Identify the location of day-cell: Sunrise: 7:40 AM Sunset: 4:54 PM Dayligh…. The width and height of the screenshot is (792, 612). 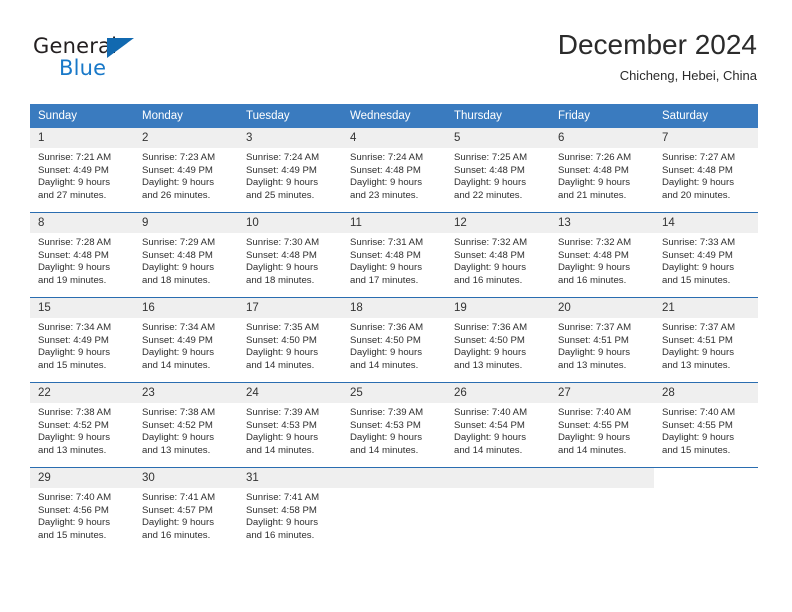
(498, 435).